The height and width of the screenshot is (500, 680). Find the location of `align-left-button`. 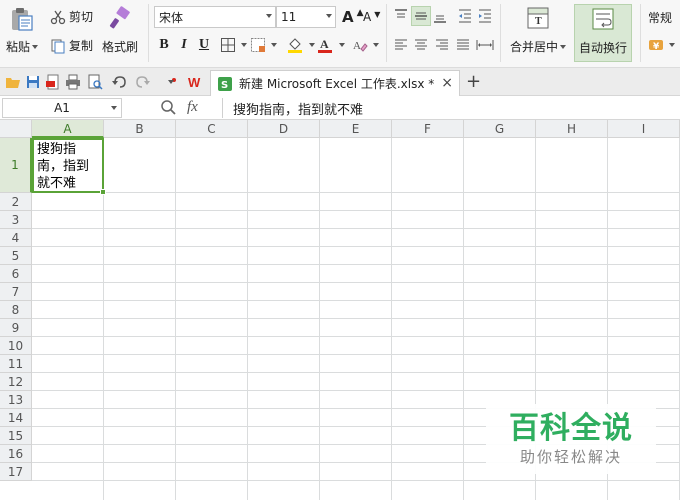

align-left-button is located at coordinates (401, 45).